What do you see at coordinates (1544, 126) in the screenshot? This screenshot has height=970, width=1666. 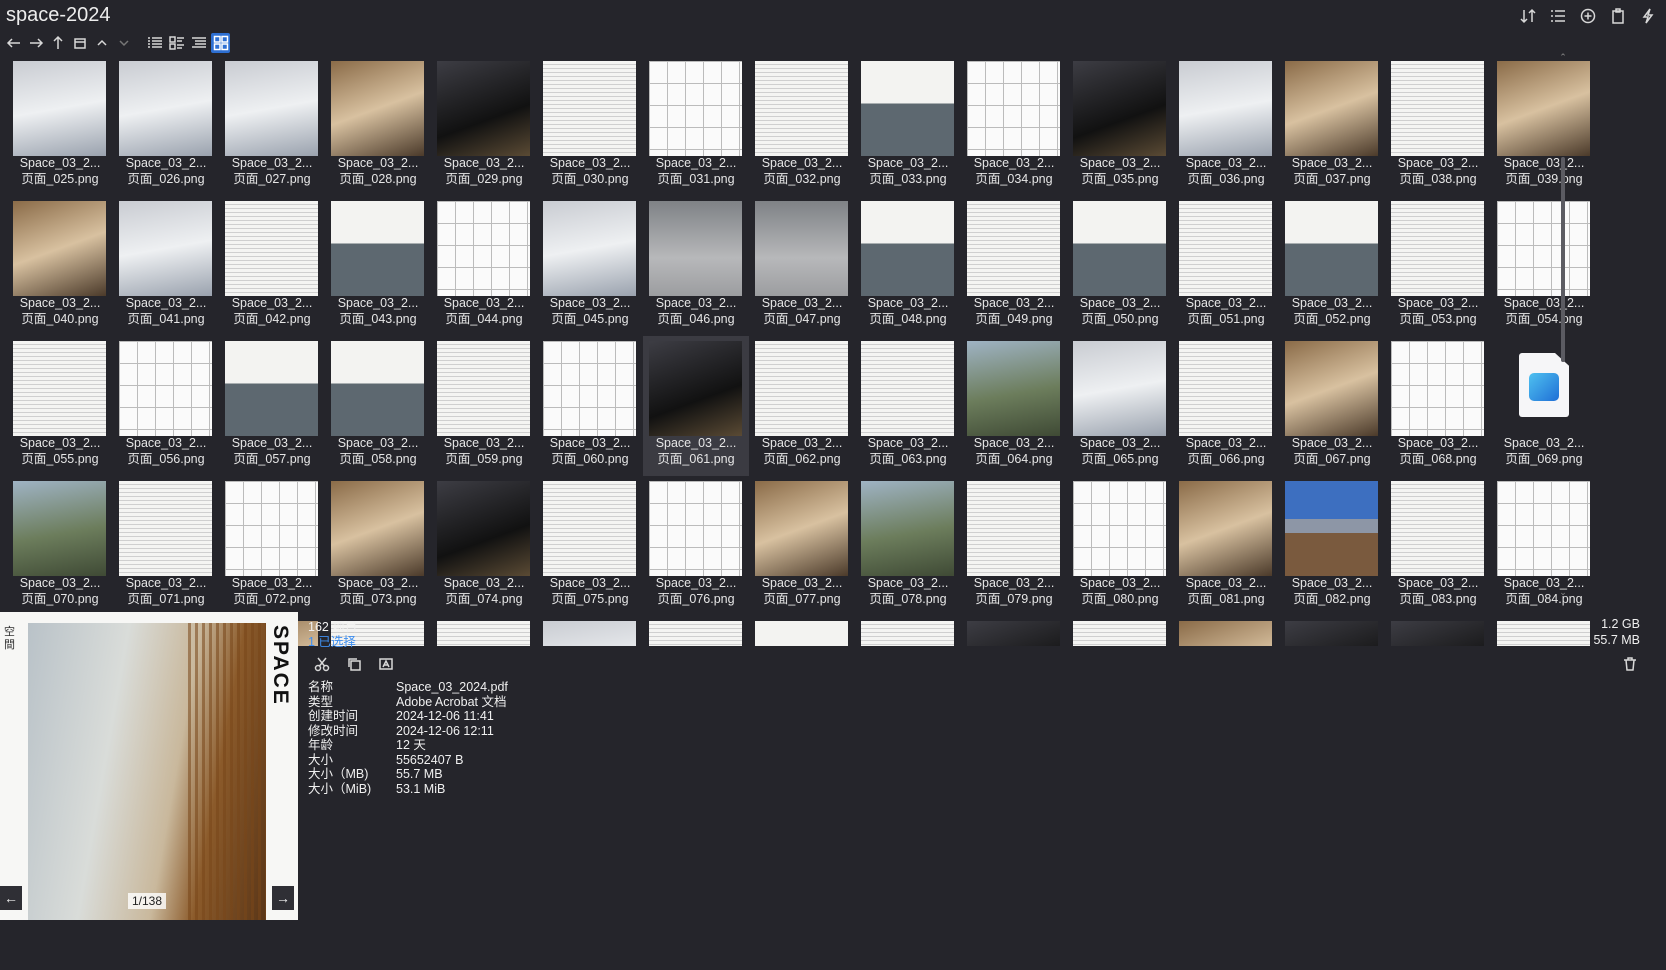 I see `file-item: Space_03_2... 页面_039.png` at bounding box center [1544, 126].